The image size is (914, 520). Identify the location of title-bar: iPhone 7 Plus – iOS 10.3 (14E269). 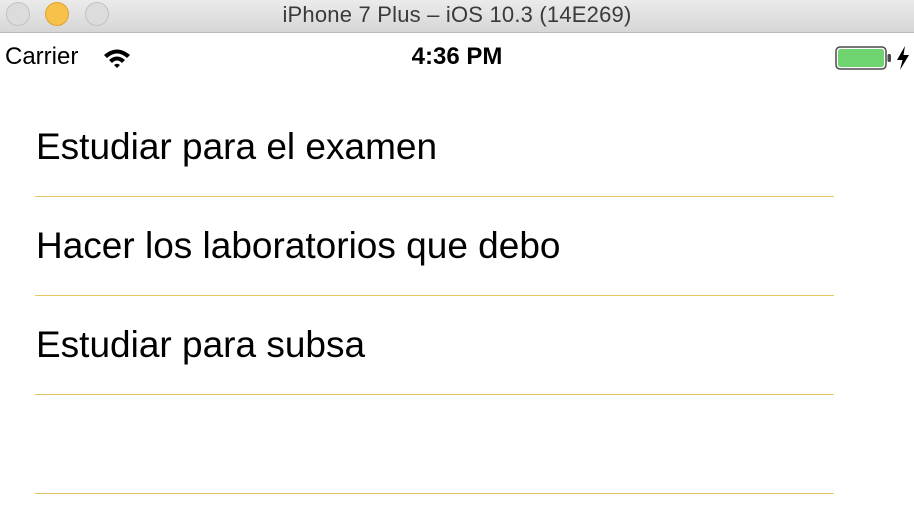
(457, 16).